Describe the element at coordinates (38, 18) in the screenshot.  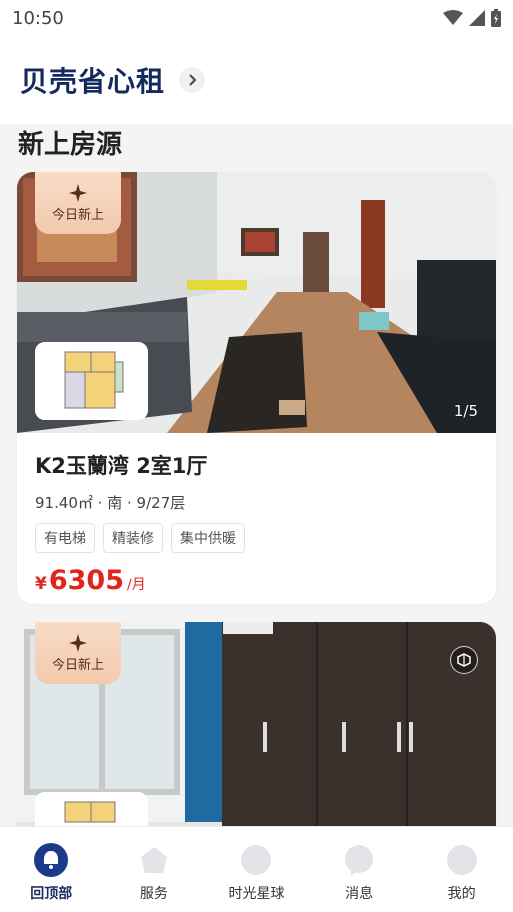
I see `status-time: 10:50` at that location.